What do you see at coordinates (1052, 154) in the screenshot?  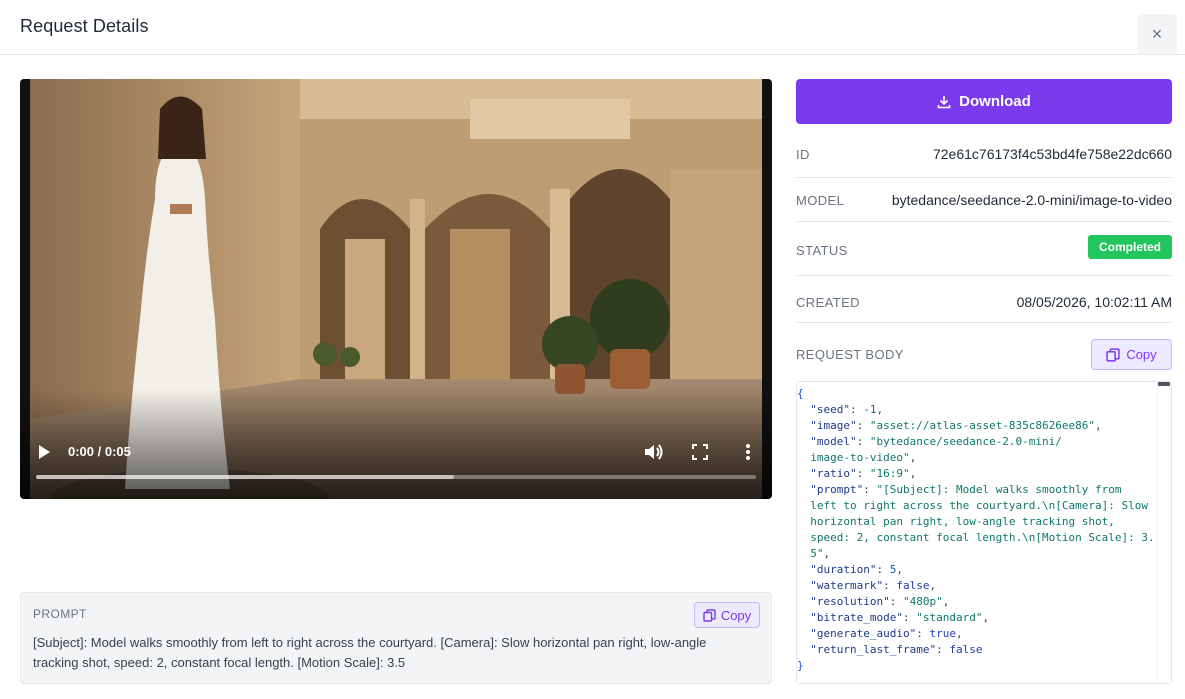 I see `id-value: 72e61c76173f4c53bd4fe758e22dc660` at bounding box center [1052, 154].